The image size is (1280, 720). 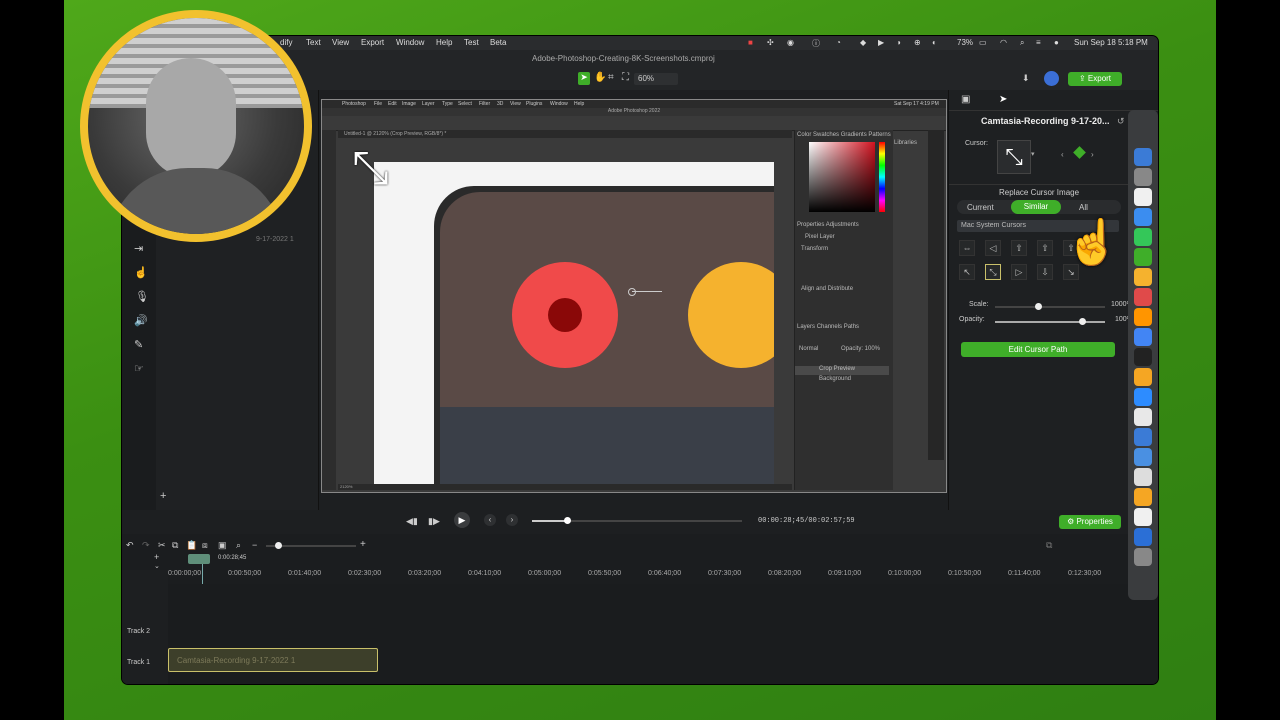 What do you see at coordinates (750, 42) in the screenshot?
I see `record-icon: ■` at bounding box center [750, 42].